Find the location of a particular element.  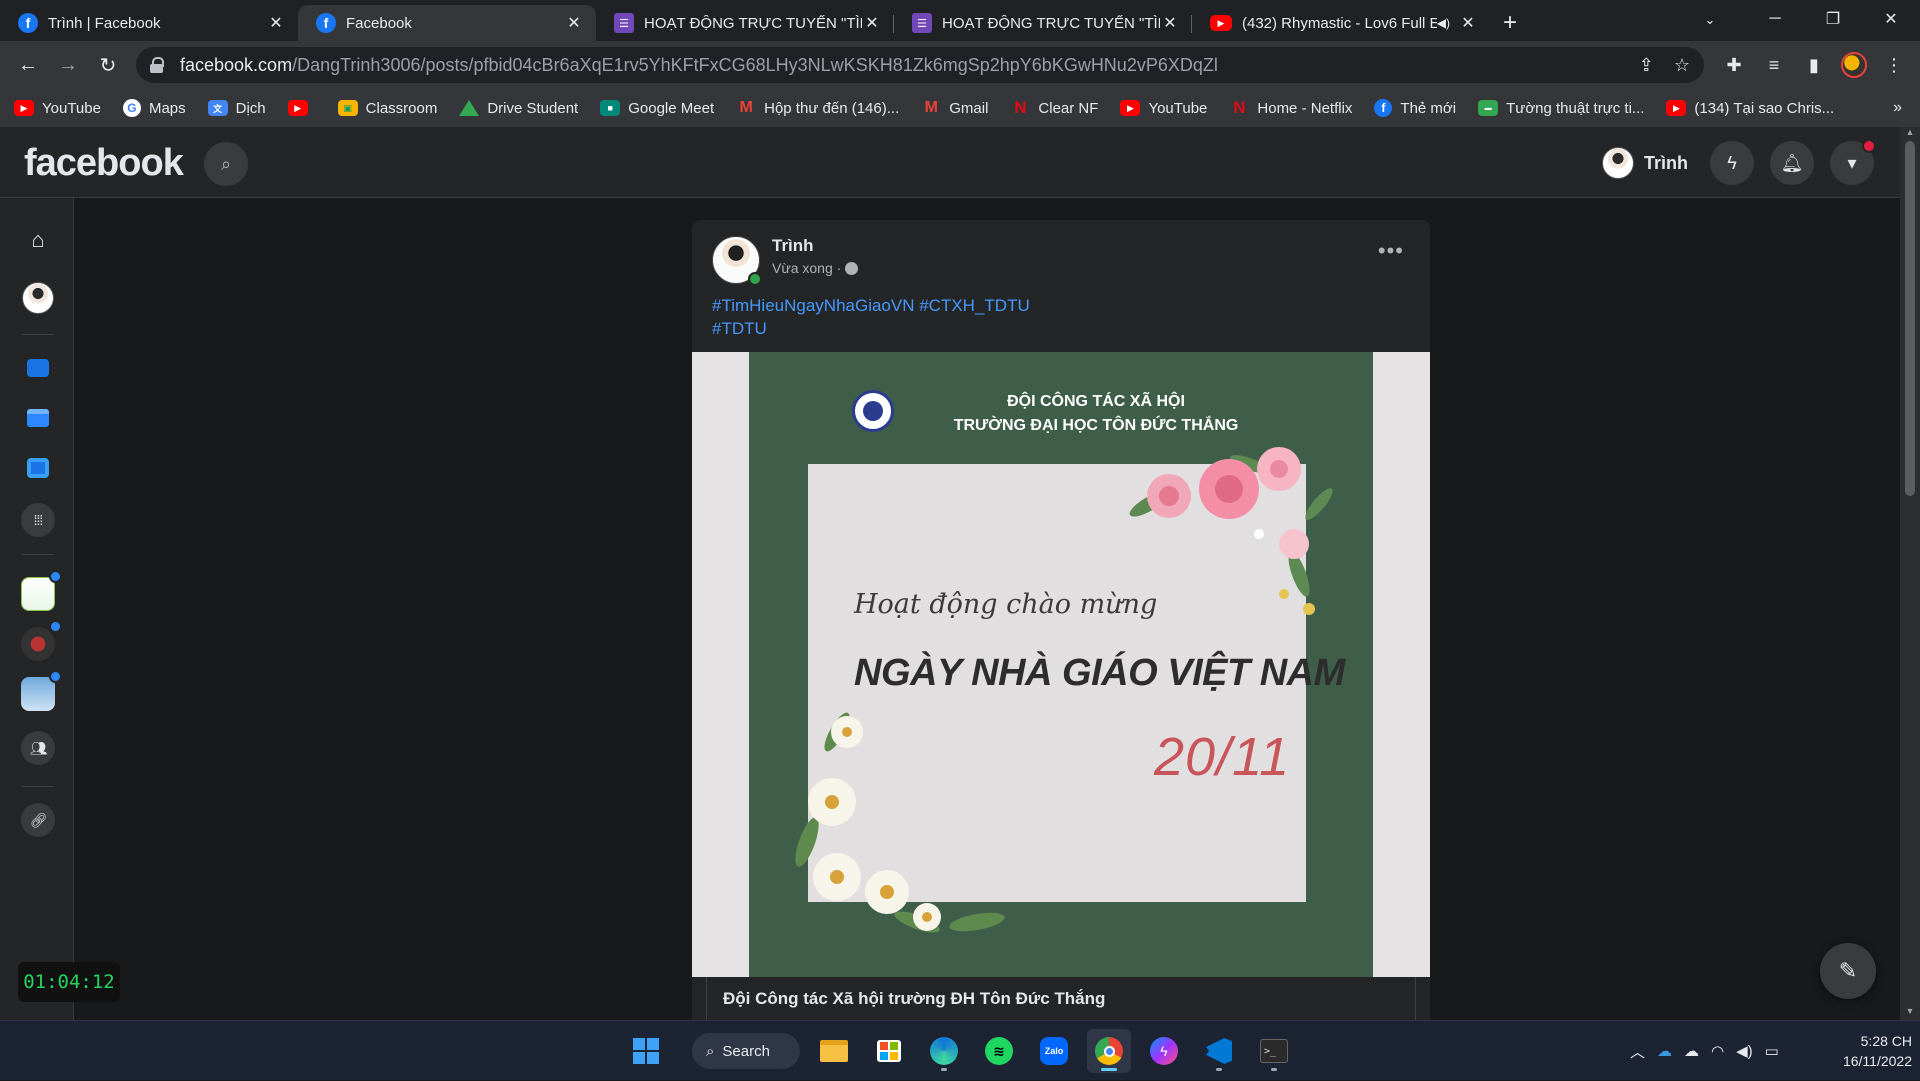

battery-icon: ▭ is located at coordinates (1772, 1051).